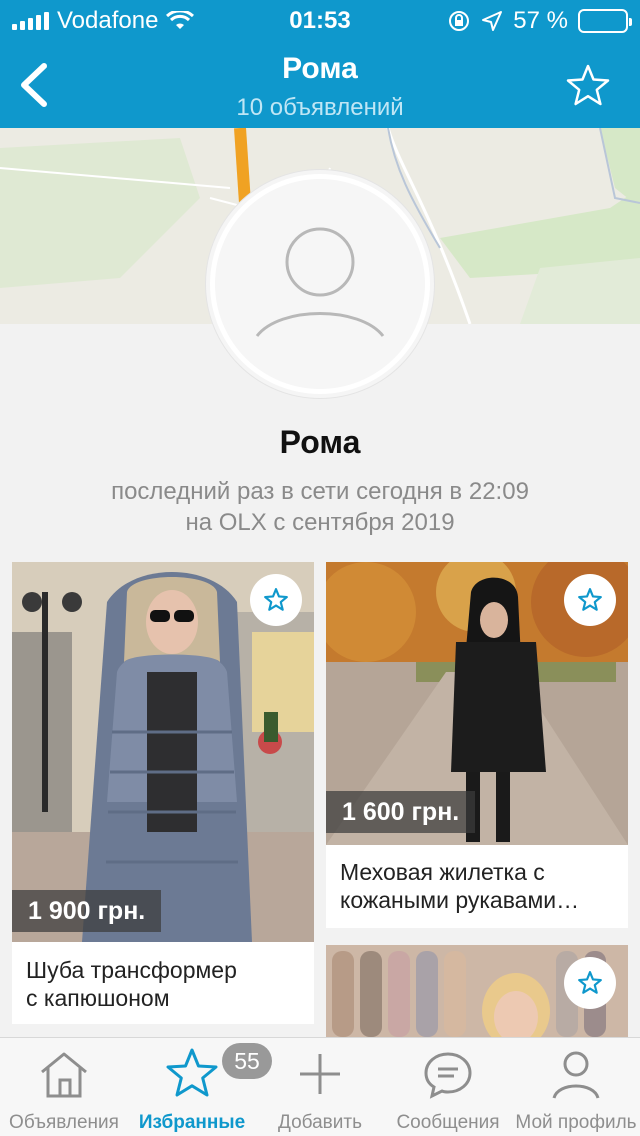  I want to click on plus-icon, so click(320, 1074).